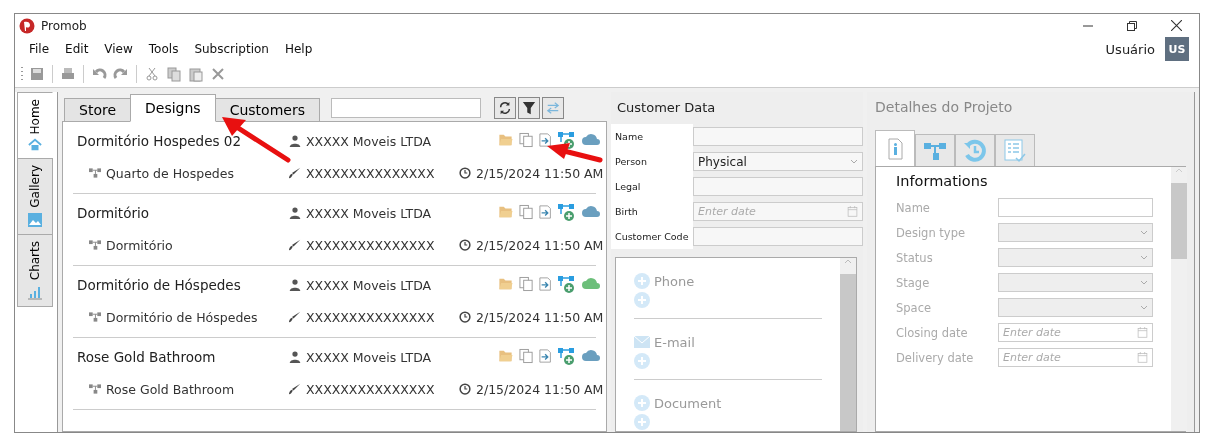  I want to click on field-label: Customer Code, so click(652, 236).